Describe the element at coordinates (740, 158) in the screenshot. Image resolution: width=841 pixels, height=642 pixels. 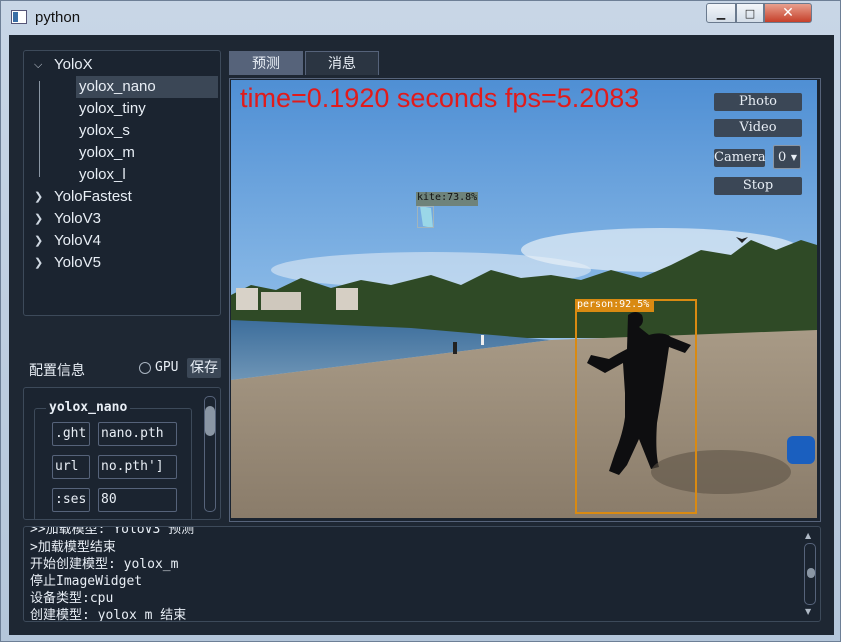
I see `camera-button: Camera` at that location.